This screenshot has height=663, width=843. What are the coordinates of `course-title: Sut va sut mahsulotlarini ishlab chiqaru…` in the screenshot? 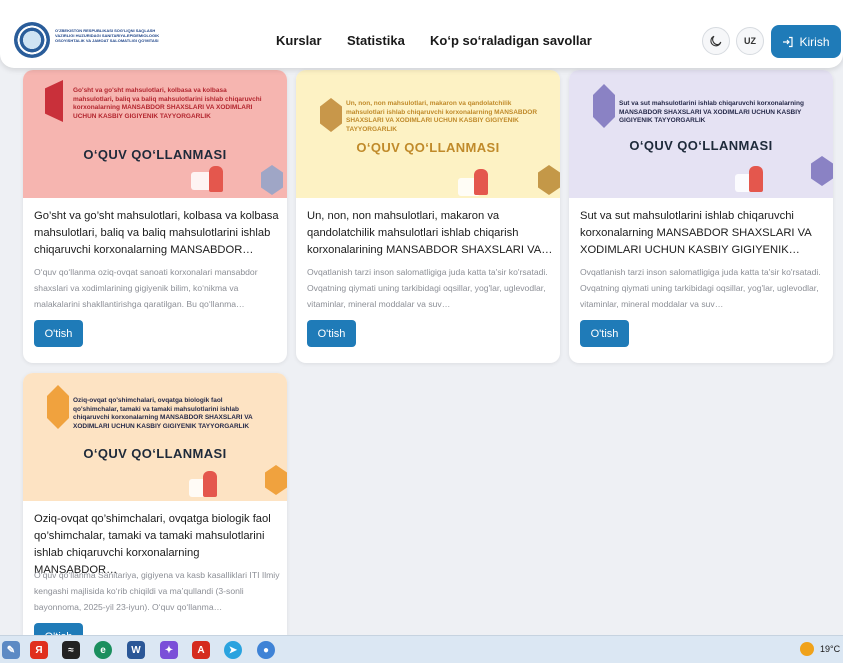 It's located at (696, 233).